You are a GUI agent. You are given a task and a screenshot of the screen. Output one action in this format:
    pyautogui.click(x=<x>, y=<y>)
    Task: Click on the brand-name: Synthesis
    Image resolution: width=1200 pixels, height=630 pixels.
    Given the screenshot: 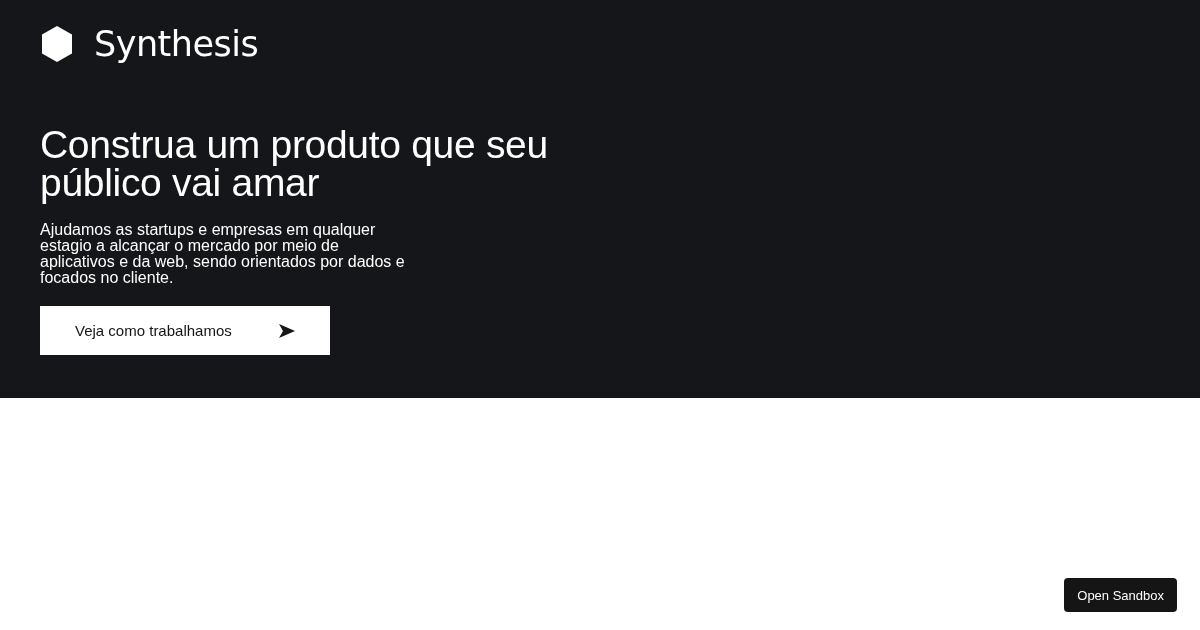 What is the action you would take?
    pyautogui.click(x=176, y=44)
    